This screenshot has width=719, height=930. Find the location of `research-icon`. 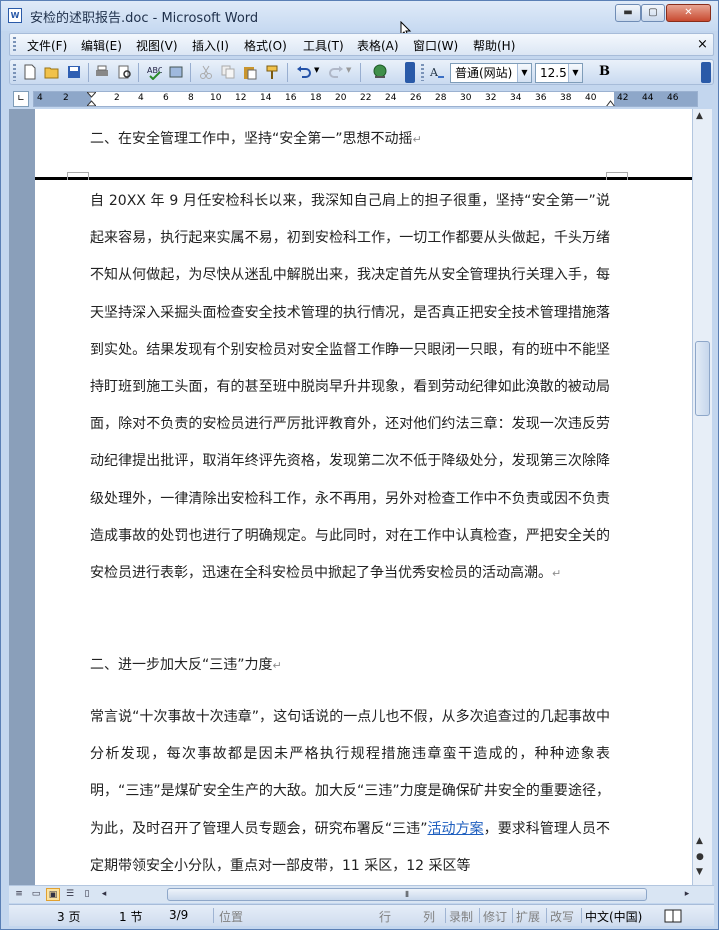

research-icon is located at coordinates (176, 72).